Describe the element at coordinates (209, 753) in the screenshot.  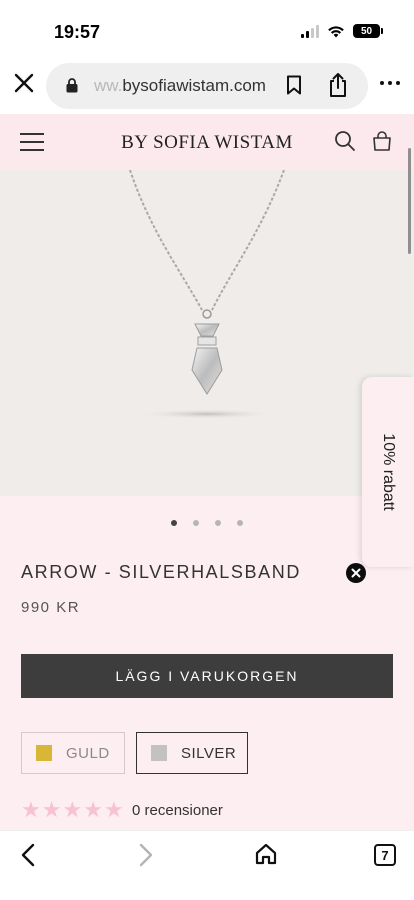
I see `variant-label: SILVER` at that location.